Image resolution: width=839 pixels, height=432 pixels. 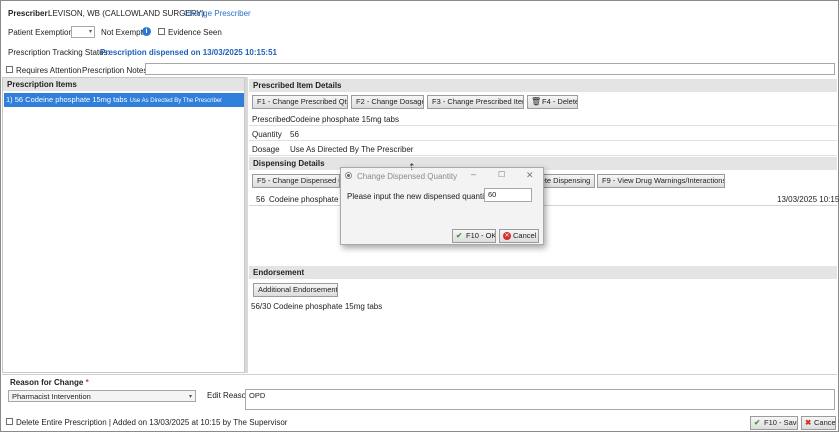 What do you see at coordinates (317, 306) in the screenshot?
I see `endorsement-text: 56/30 Codeine phosphate 15mg tabs` at bounding box center [317, 306].